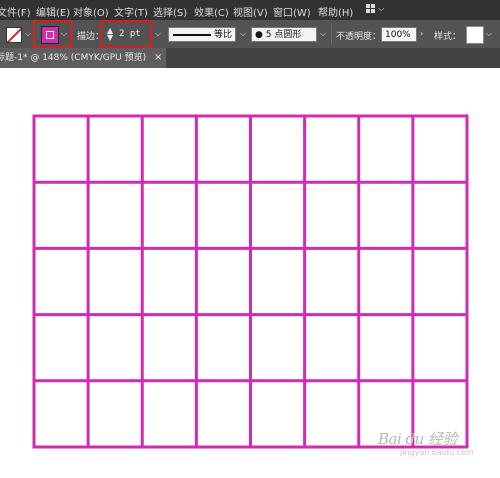  Describe the element at coordinates (158, 34) in the screenshot. I see `stroke-weight-chevron-icon: ⌵` at that location.